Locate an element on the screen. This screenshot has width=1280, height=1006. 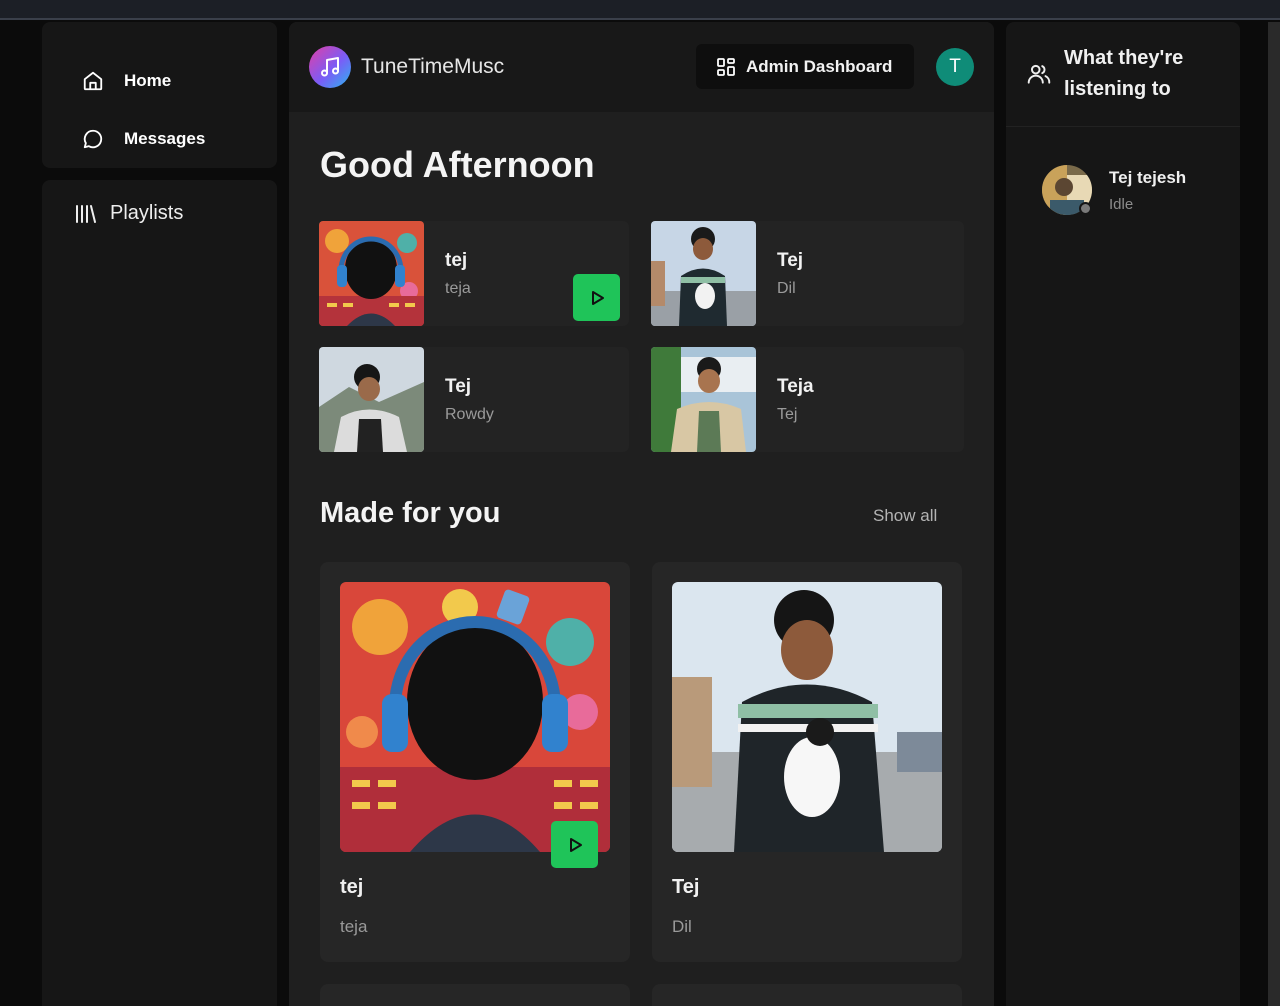
nav-messages-label: Messages is located at coordinates (165, 138).